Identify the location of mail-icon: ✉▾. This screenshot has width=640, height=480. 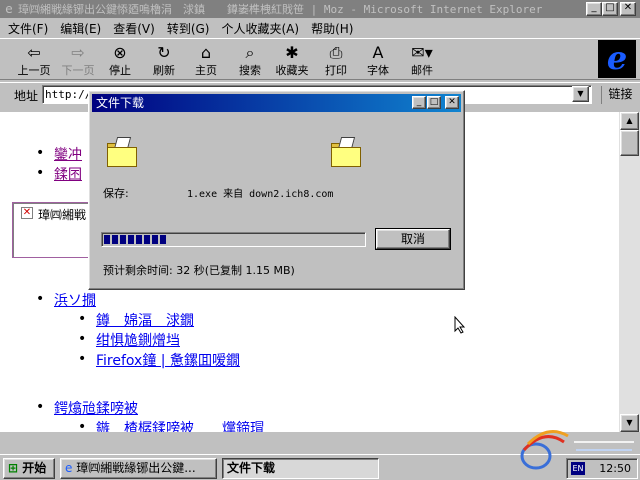
(422, 52).